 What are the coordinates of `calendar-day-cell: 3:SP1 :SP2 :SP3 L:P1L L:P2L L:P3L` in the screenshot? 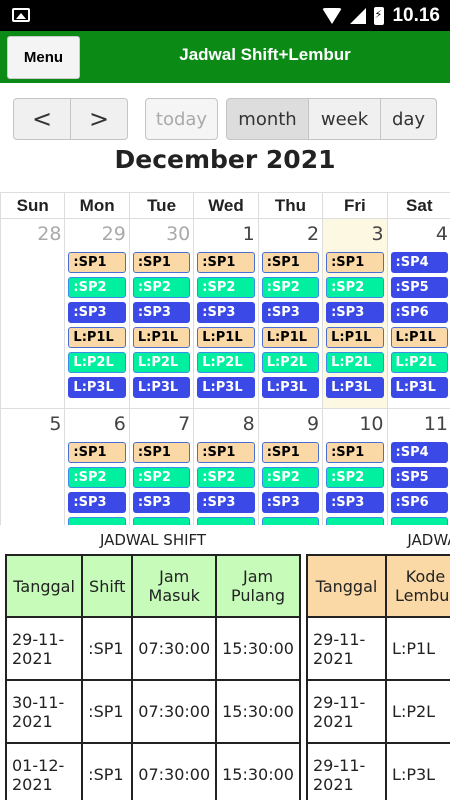 It's located at (355, 313).